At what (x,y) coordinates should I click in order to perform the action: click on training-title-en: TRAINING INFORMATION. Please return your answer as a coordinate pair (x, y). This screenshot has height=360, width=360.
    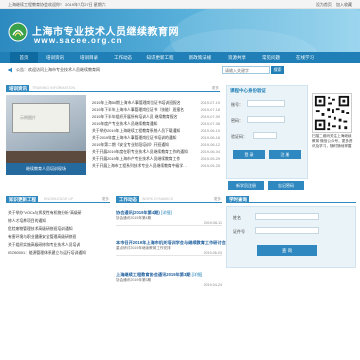
    Looking at the image, I should click on (54, 88).